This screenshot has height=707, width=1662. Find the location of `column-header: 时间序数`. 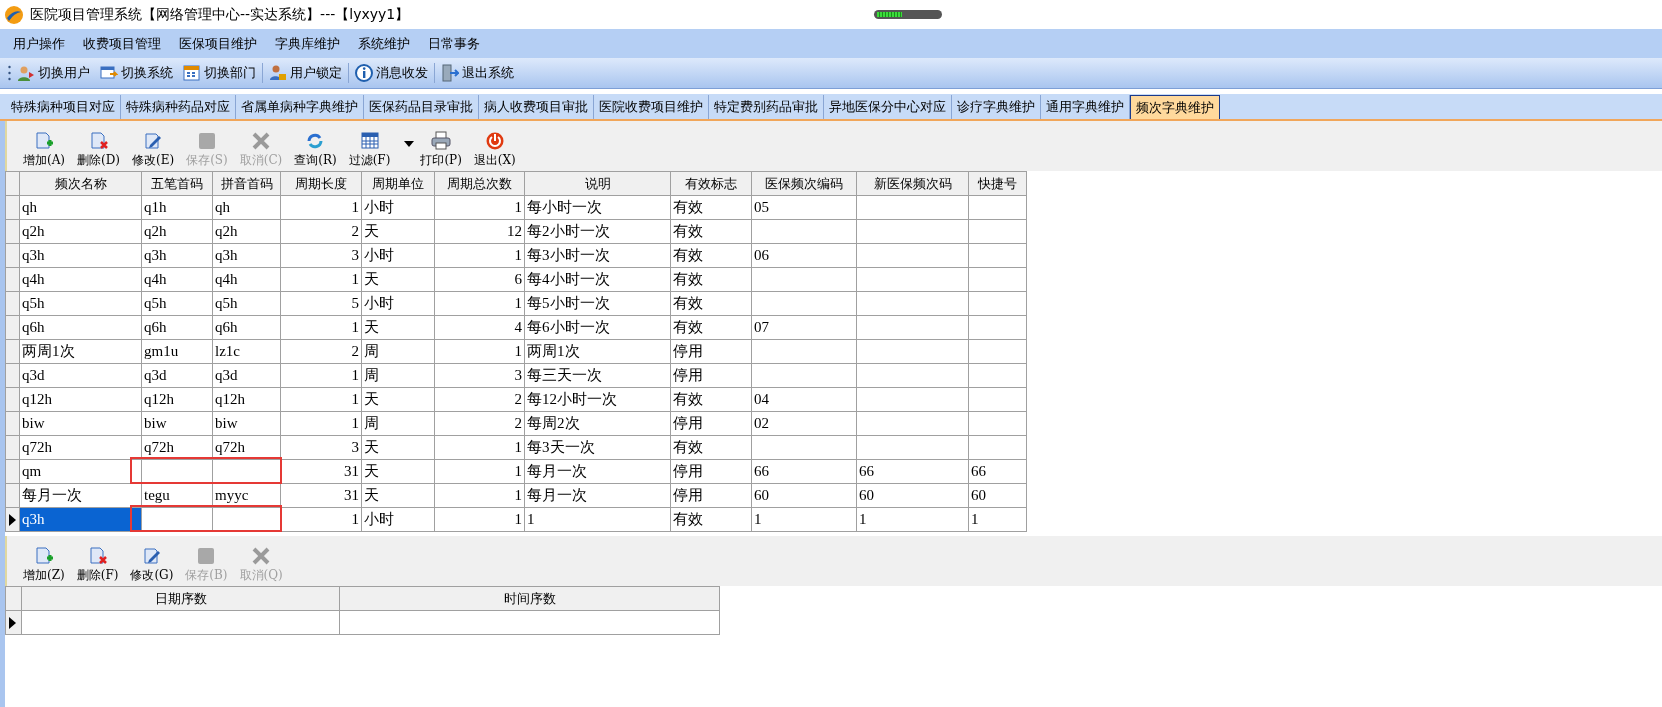

column-header: 时间序数 is located at coordinates (529, 598).